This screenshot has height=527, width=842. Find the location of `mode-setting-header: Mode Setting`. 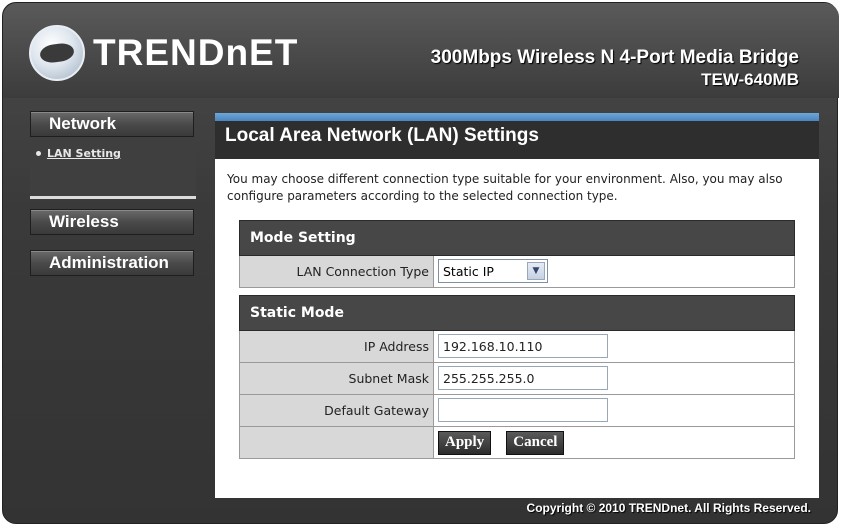

mode-setting-header: Mode Setting is located at coordinates (517, 238).